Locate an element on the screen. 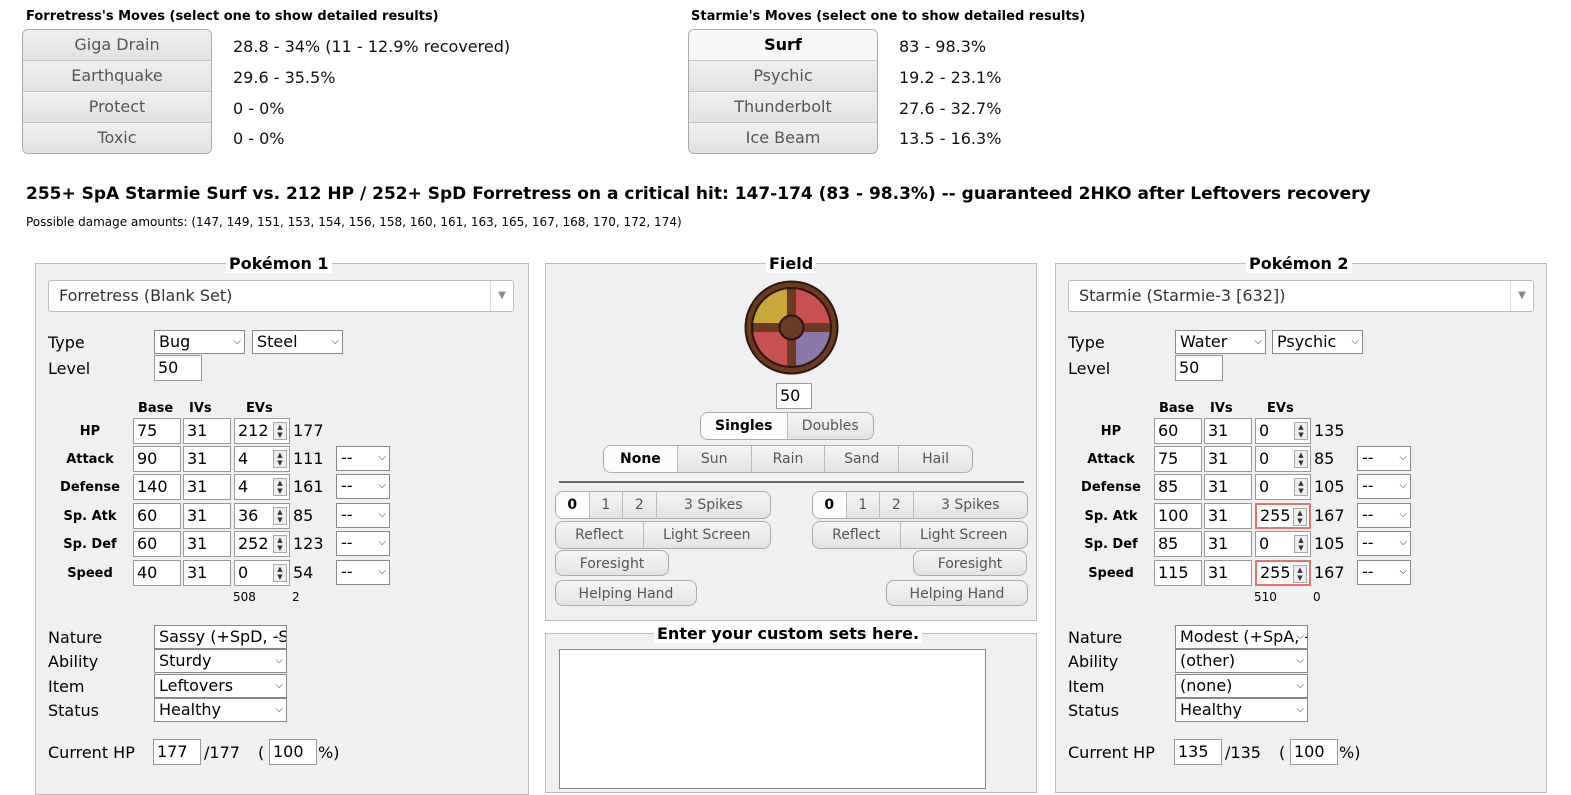  p2-base-input: 60 is located at coordinates (1178, 431).